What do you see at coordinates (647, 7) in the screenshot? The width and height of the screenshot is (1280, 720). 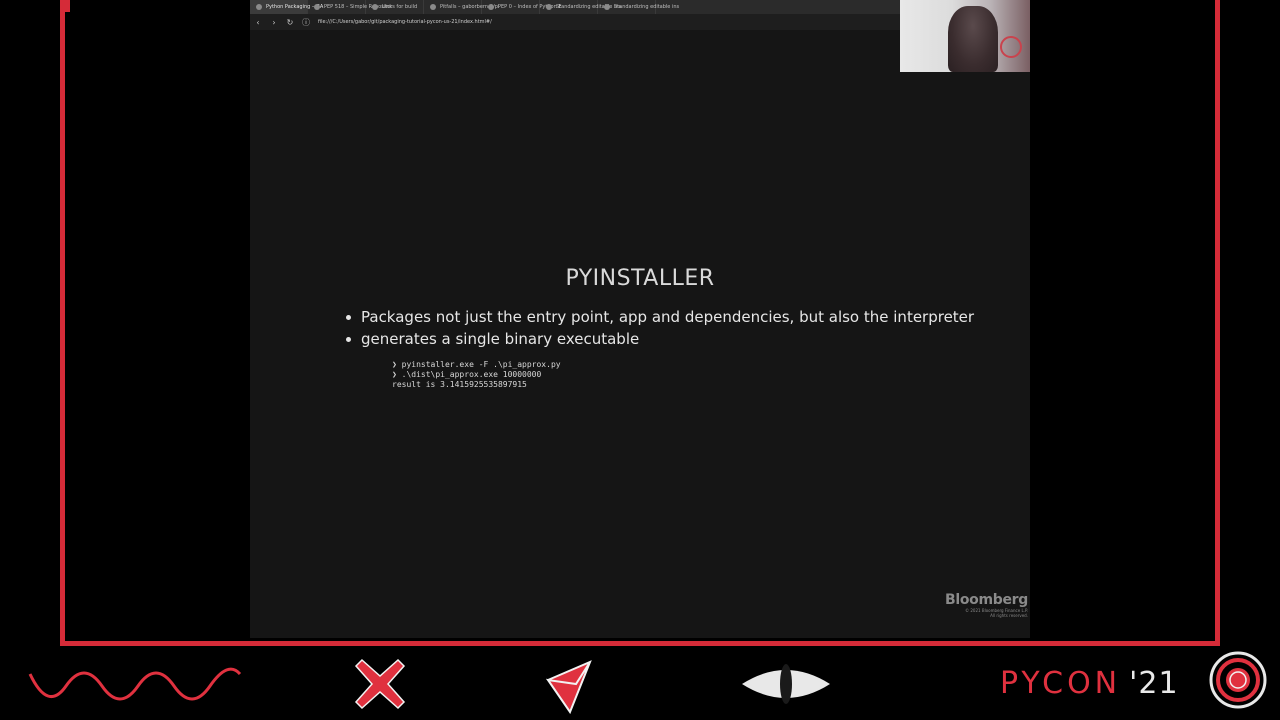 I see `tab-label: Standardizing editable ins` at bounding box center [647, 7].